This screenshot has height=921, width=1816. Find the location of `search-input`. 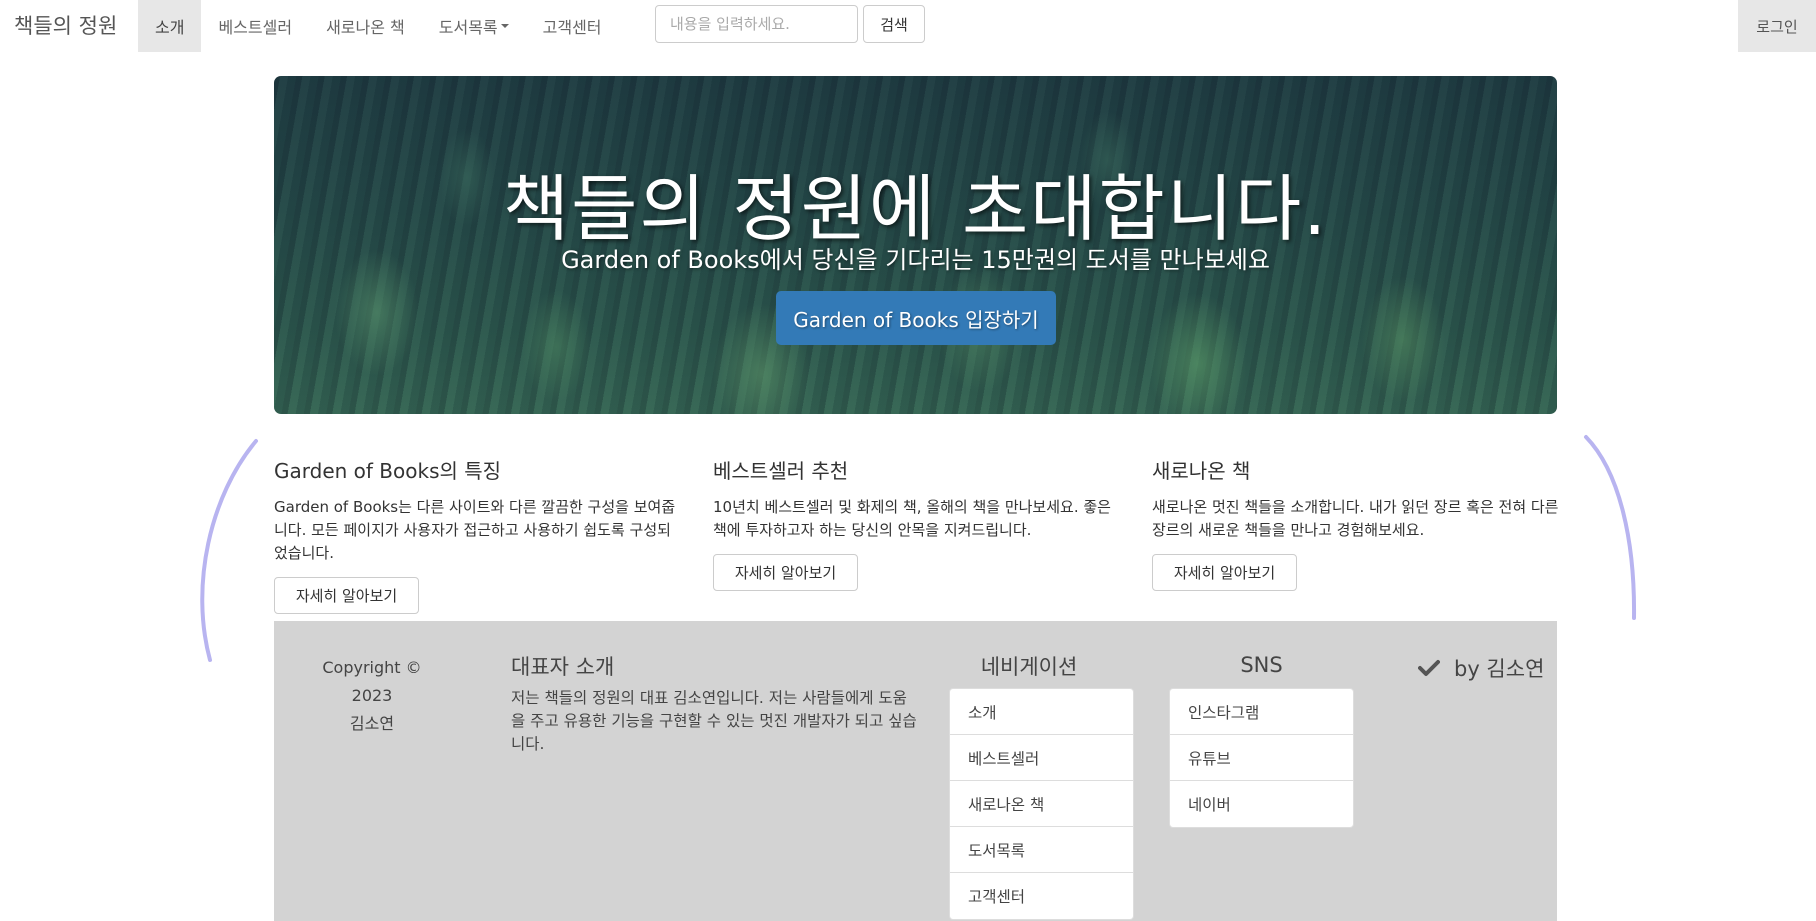

search-input is located at coordinates (756, 24).